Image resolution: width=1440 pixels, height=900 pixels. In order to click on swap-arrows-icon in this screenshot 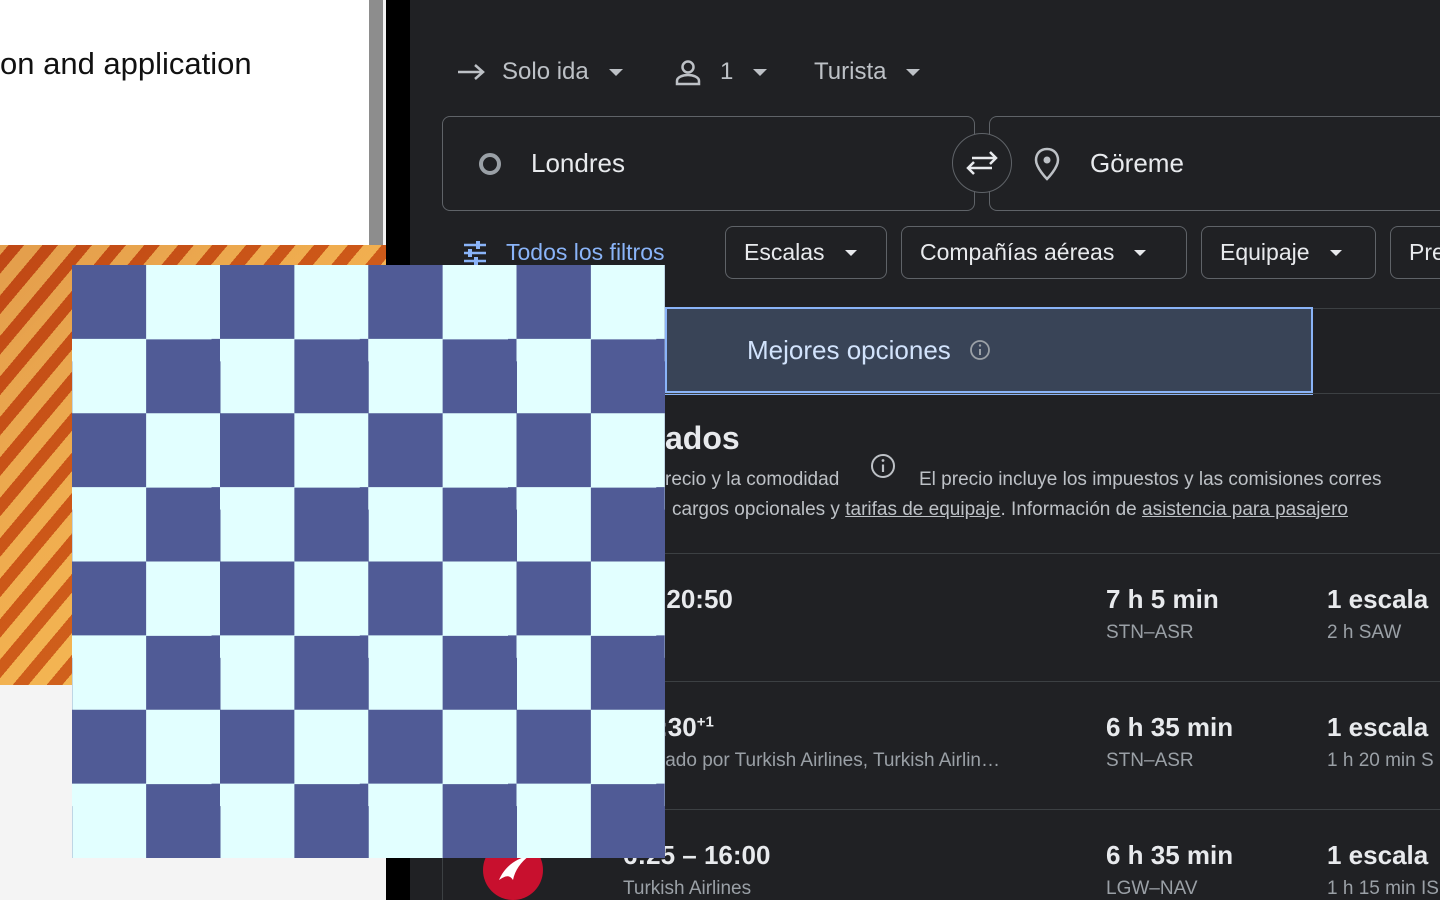, I will do `click(982, 163)`.